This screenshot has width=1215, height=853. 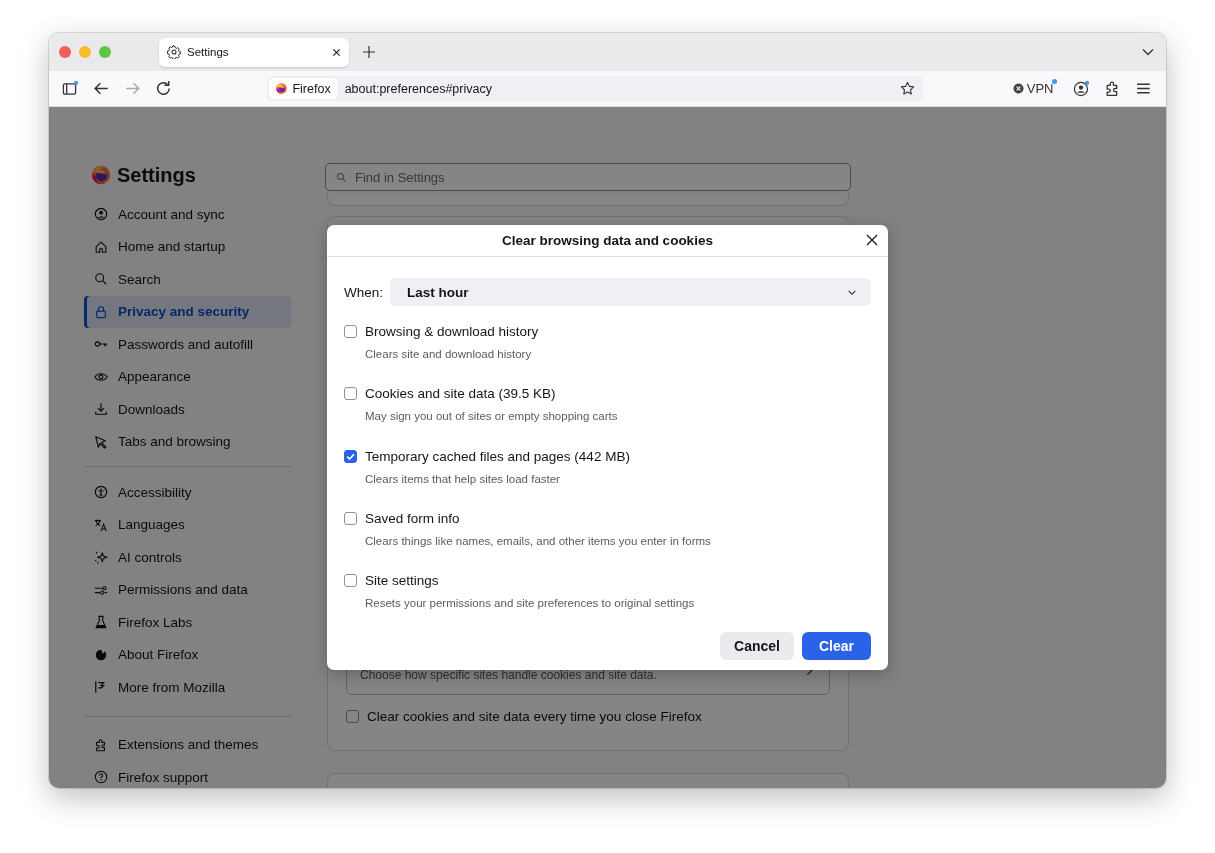 What do you see at coordinates (538, 540) in the screenshot?
I see `option-description: Clears things like names, emails, and other items you enter in forms` at bounding box center [538, 540].